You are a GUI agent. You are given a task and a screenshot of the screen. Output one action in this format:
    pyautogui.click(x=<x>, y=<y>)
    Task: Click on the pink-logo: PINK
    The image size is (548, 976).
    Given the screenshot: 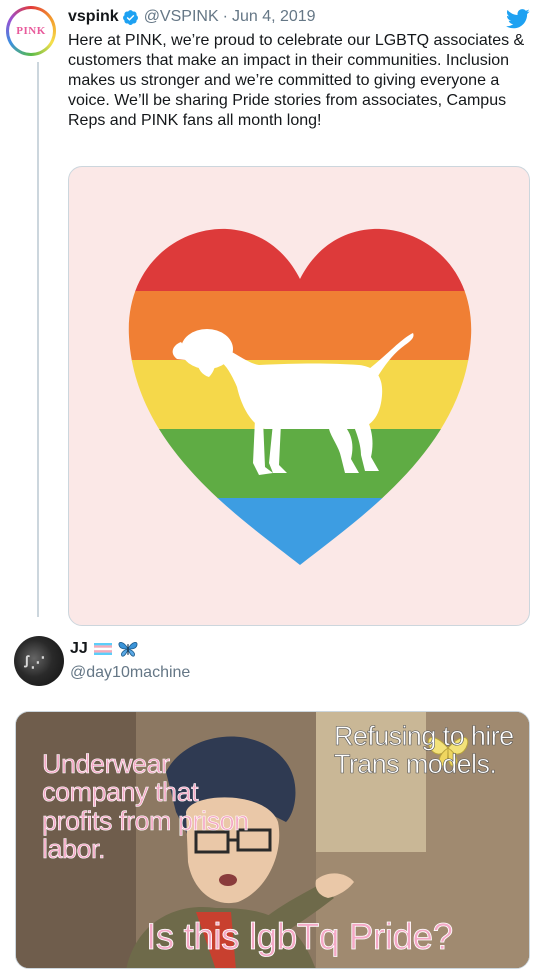 What is the action you would take?
    pyautogui.click(x=31, y=31)
    